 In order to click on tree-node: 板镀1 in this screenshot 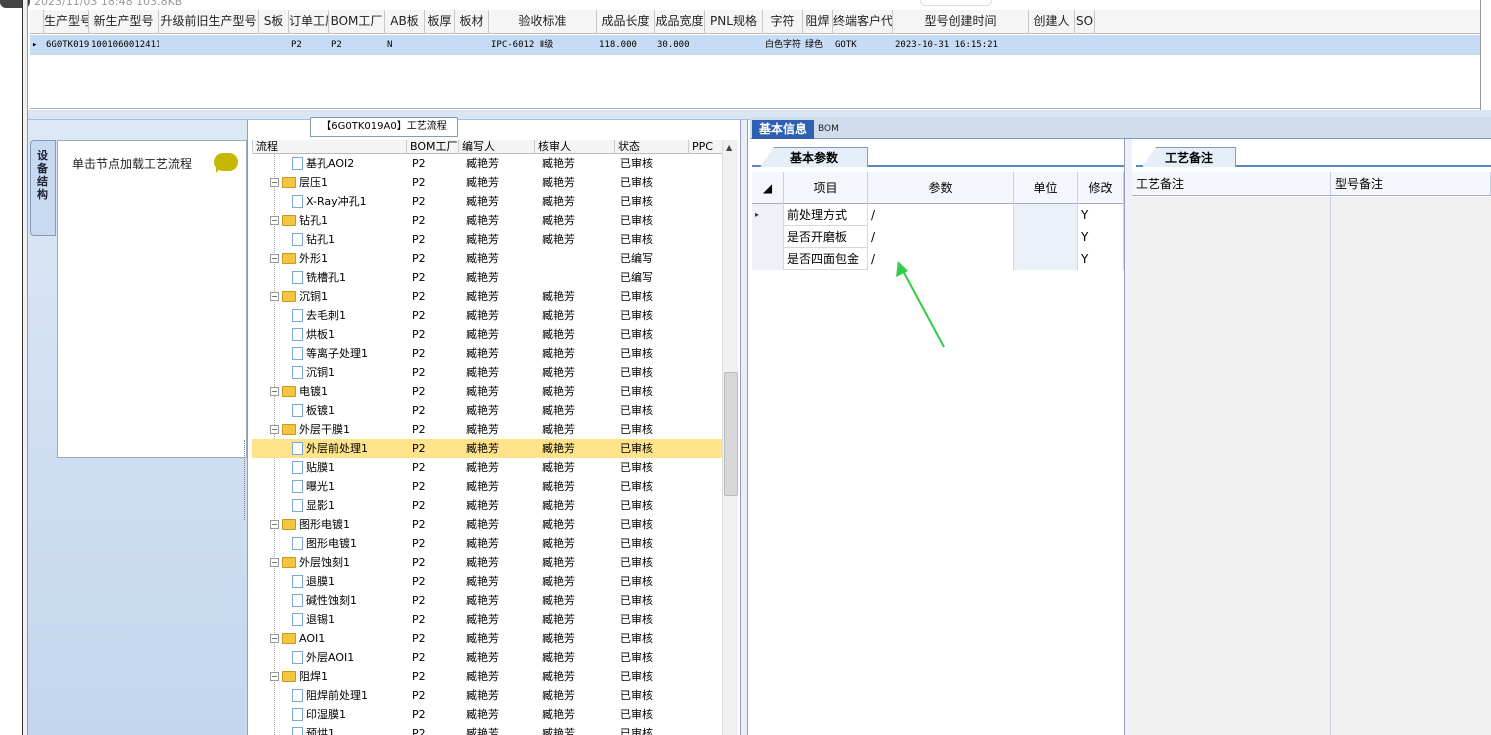, I will do `click(349, 410)`.